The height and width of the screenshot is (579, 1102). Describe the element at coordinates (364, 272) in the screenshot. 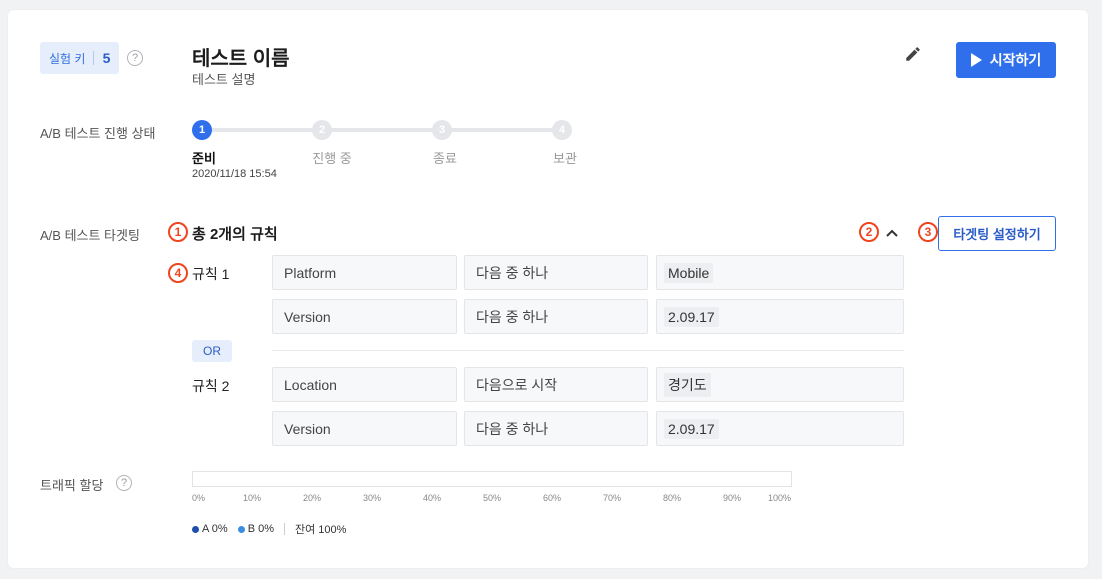

I see `rule-1-condition-1-field: Platform` at that location.